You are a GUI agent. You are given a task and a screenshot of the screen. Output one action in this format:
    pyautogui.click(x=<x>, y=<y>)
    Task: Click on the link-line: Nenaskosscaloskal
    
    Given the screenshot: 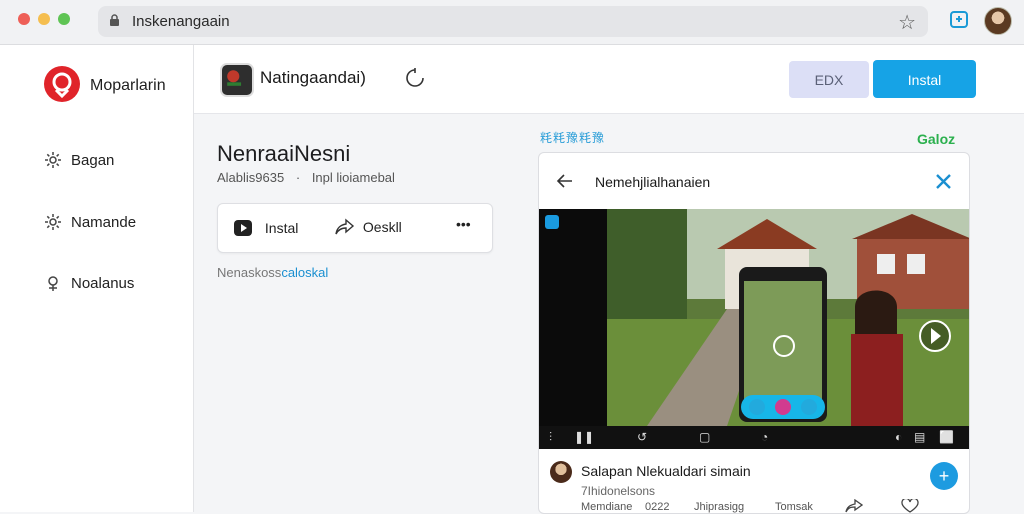 What is the action you would take?
    pyautogui.click(x=272, y=272)
    